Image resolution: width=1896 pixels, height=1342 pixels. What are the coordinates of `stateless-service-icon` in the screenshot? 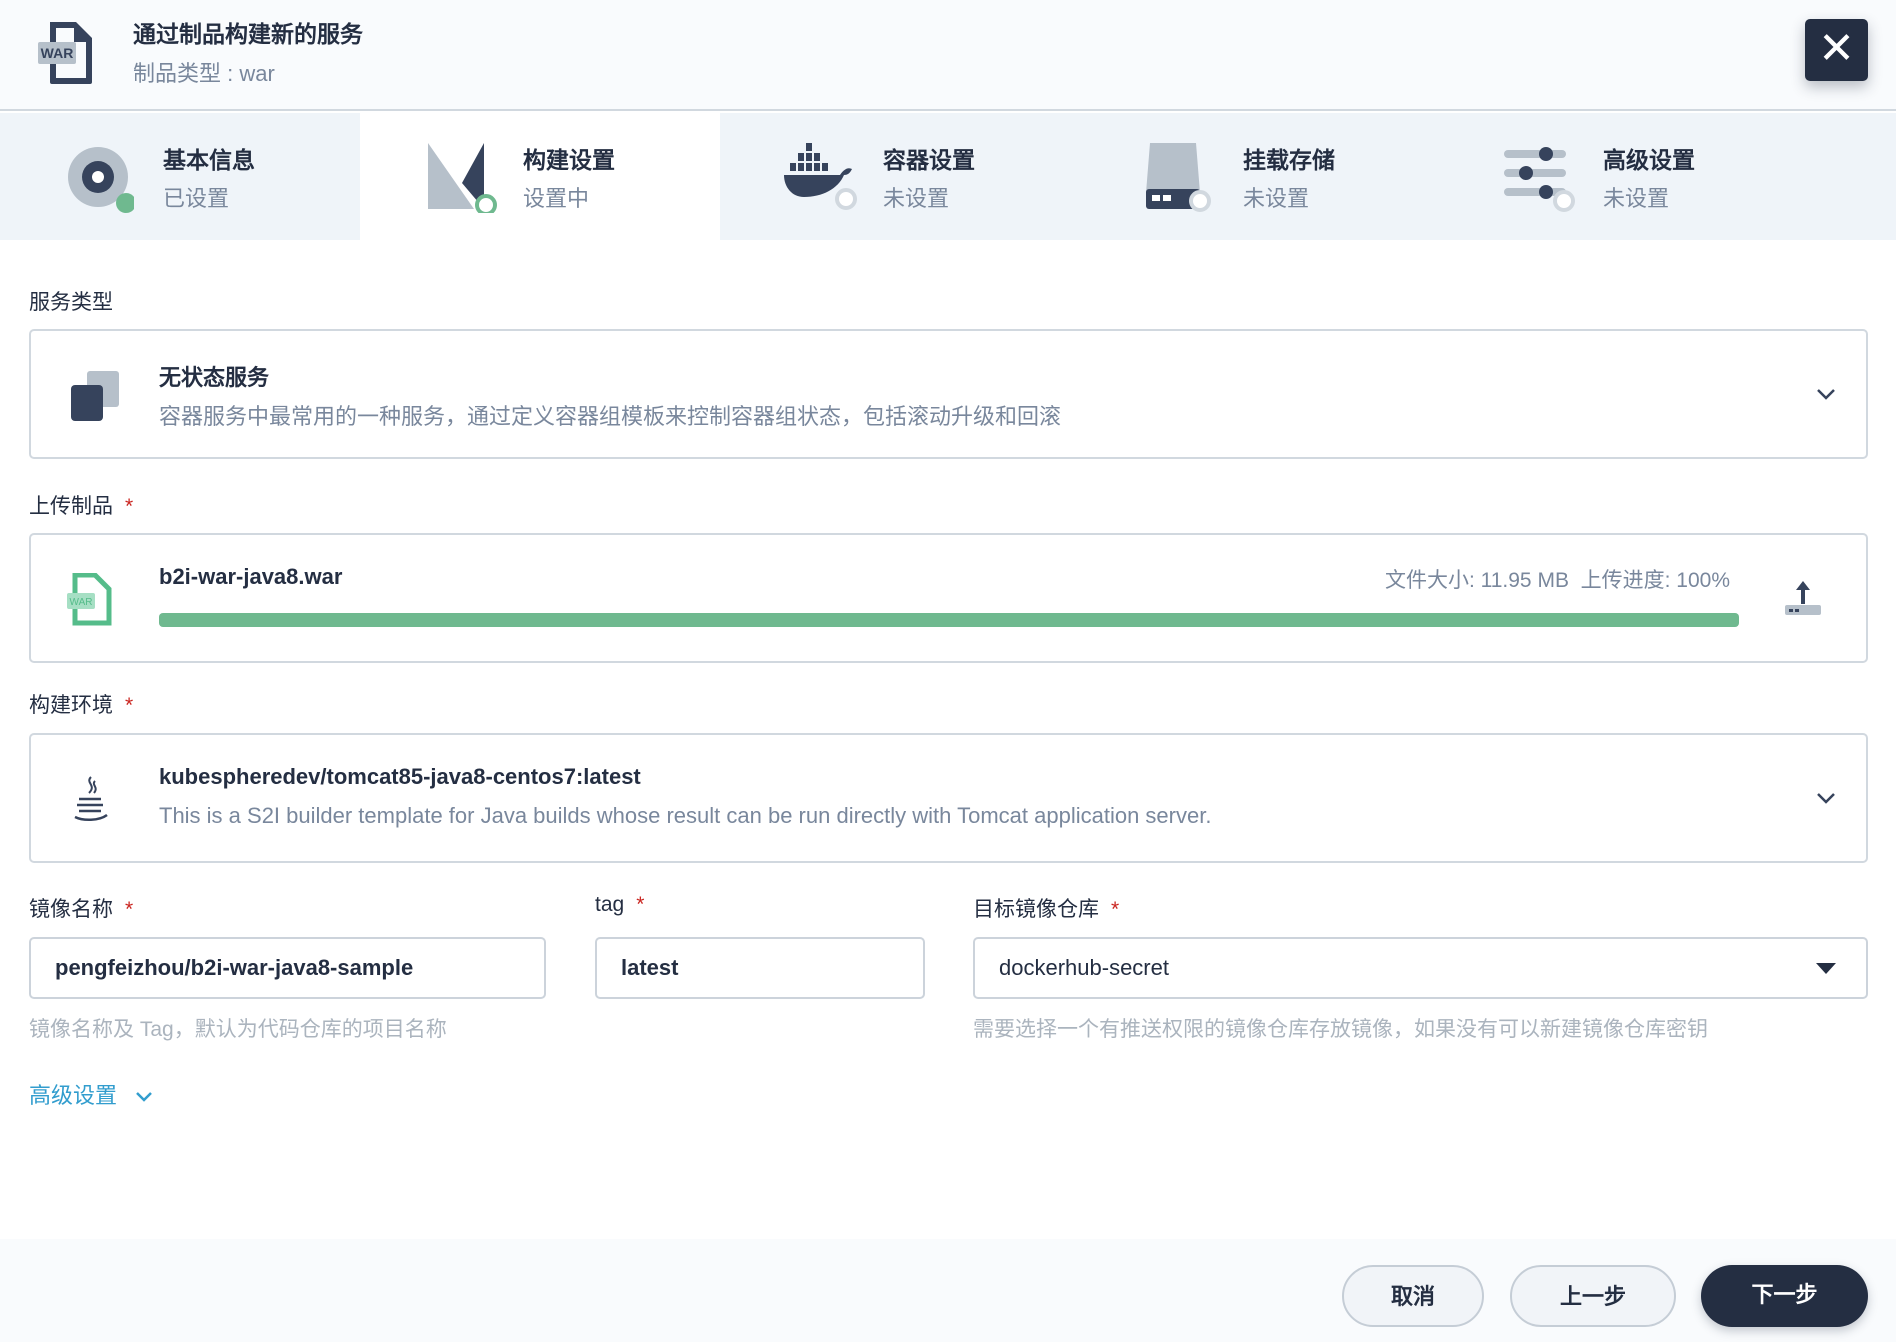 It's located at (95, 396).